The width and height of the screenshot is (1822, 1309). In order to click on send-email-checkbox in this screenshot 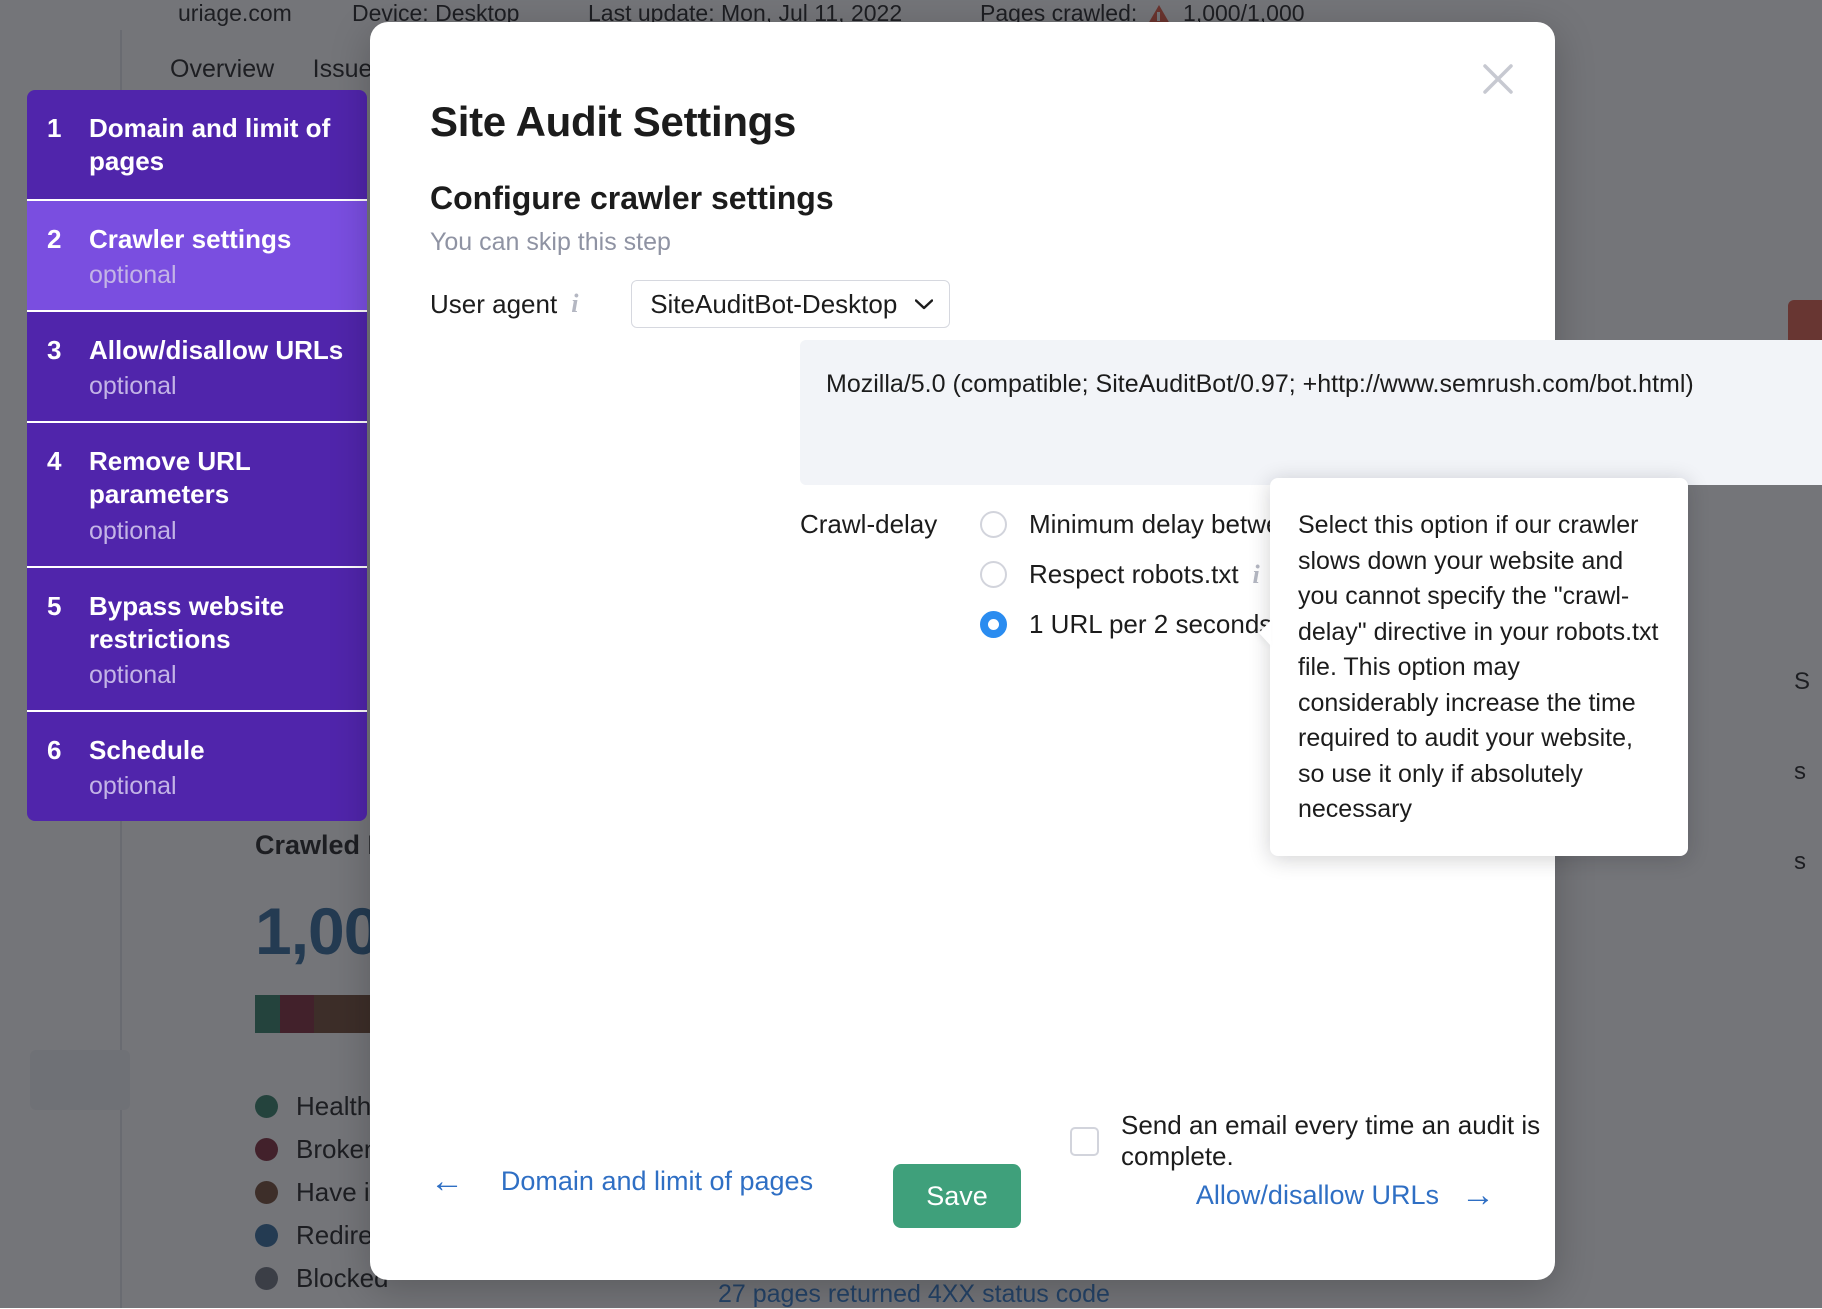, I will do `click(1084, 1141)`.